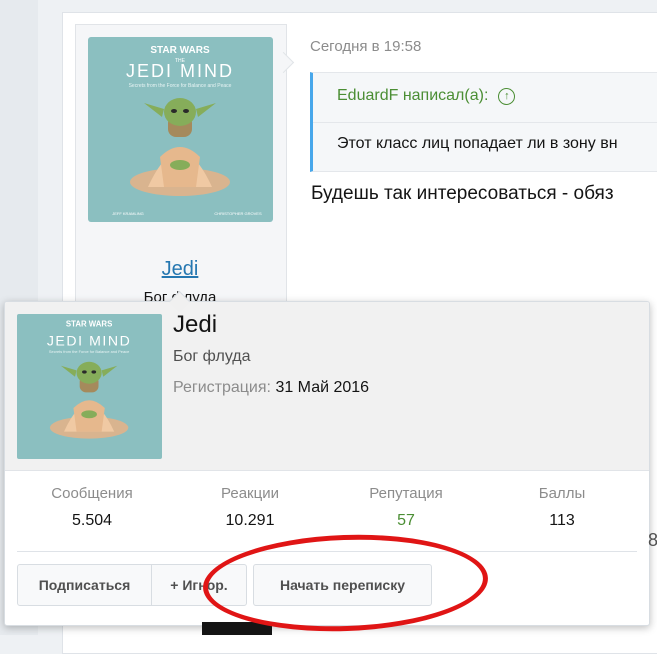  Describe the element at coordinates (250, 493) in the screenshot. I see `stat-reactions-label: Реакции` at that location.